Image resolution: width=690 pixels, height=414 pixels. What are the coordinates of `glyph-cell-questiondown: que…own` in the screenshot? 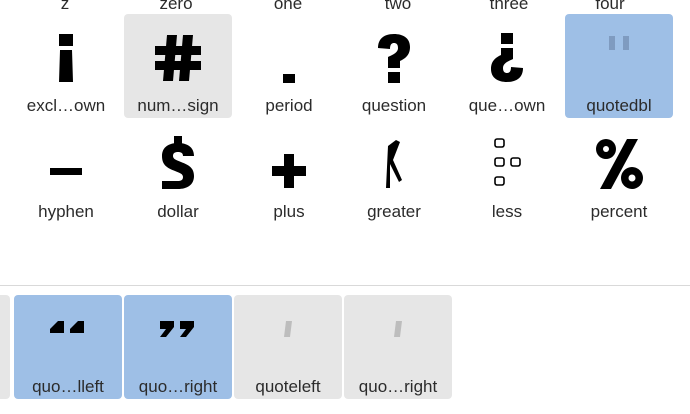 It's located at (507, 66).